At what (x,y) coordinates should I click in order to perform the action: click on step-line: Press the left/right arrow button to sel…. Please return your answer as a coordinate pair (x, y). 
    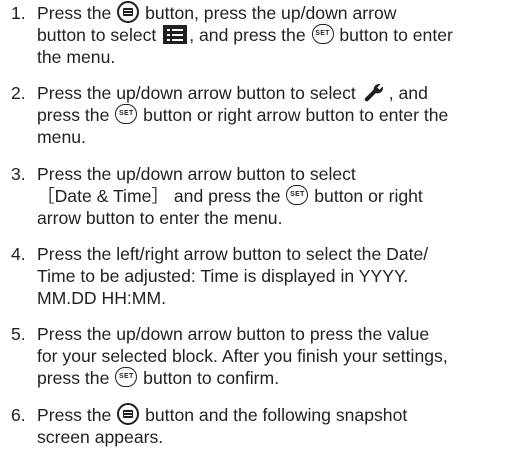
    Looking at the image, I should click on (278, 254).